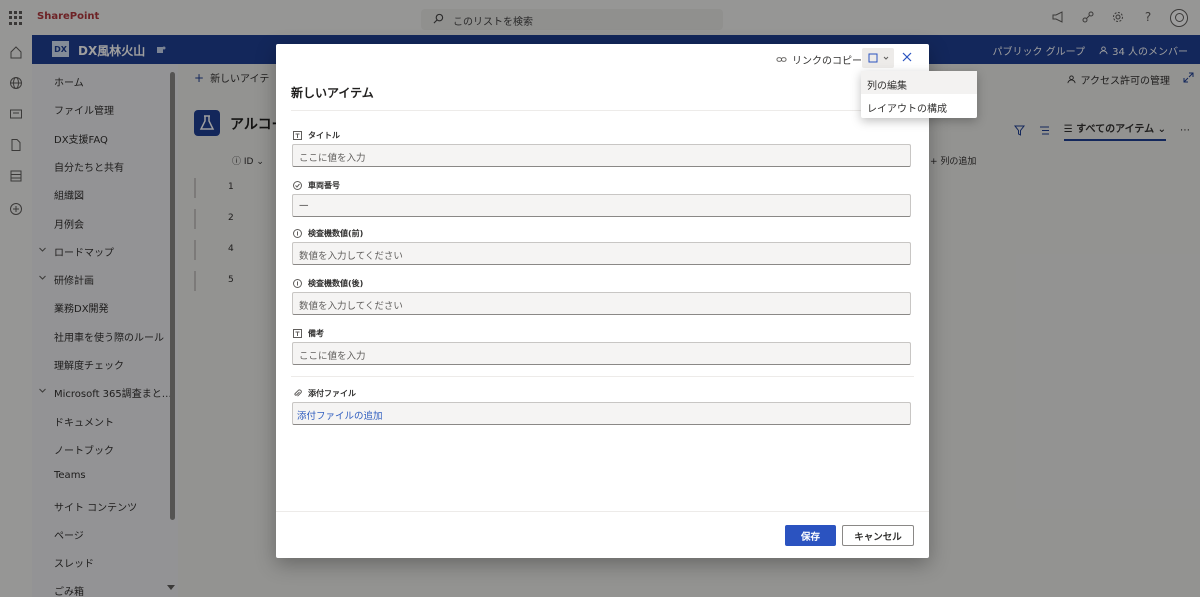  I want to click on title-input: ここに値を入力, so click(601, 155).